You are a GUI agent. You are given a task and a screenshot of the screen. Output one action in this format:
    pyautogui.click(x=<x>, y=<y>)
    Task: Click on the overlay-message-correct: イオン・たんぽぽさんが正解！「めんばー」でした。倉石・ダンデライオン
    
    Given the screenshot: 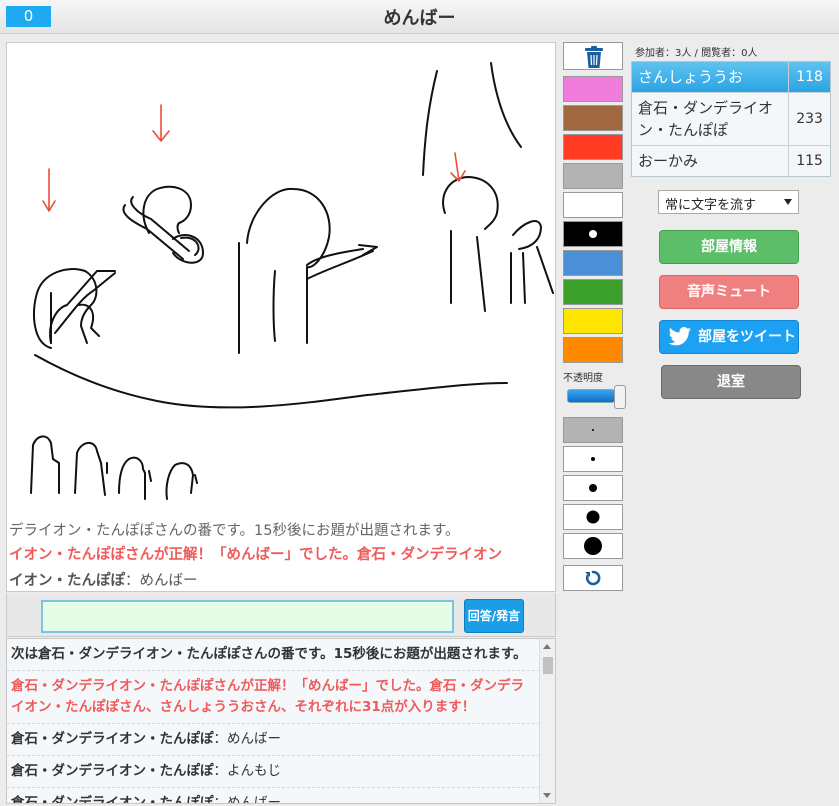 What is the action you would take?
    pyautogui.click(x=255, y=555)
    